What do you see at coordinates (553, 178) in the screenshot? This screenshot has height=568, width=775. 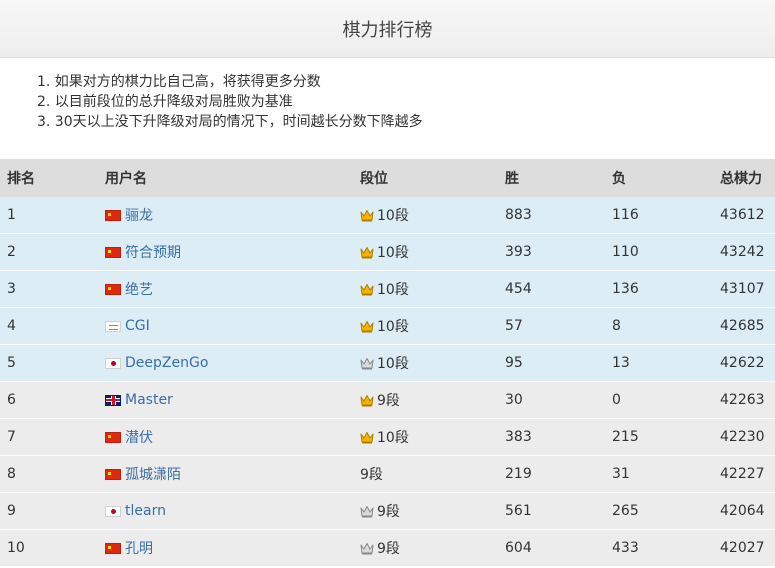 I see `header-wins: 胜` at bounding box center [553, 178].